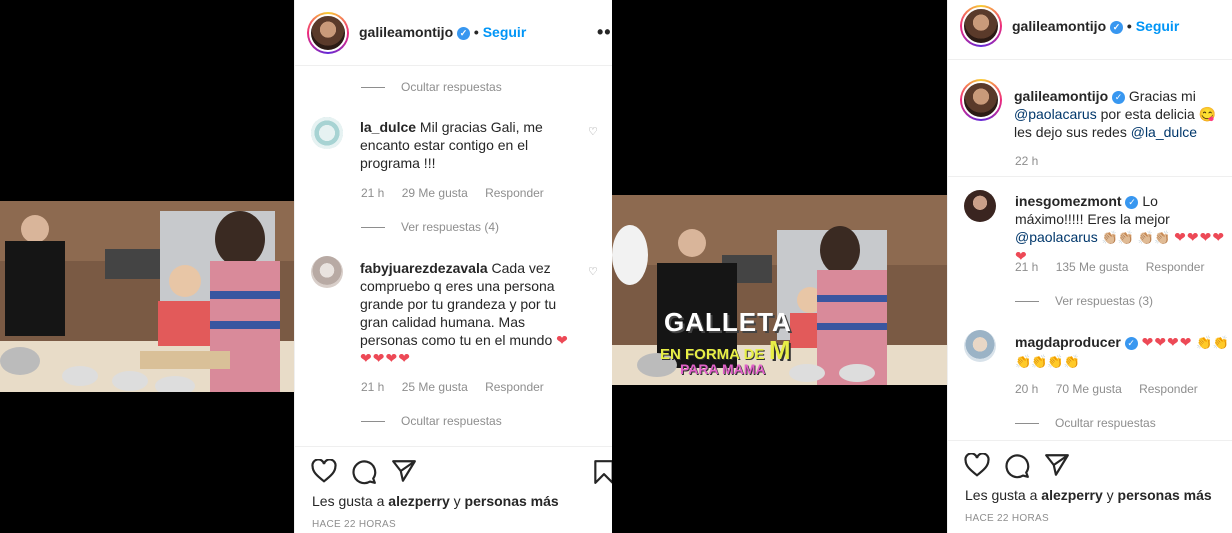  What do you see at coordinates (388, 127) in the screenshot?
I see `comment-username: la_dulce` at bounding box center [388, 127].